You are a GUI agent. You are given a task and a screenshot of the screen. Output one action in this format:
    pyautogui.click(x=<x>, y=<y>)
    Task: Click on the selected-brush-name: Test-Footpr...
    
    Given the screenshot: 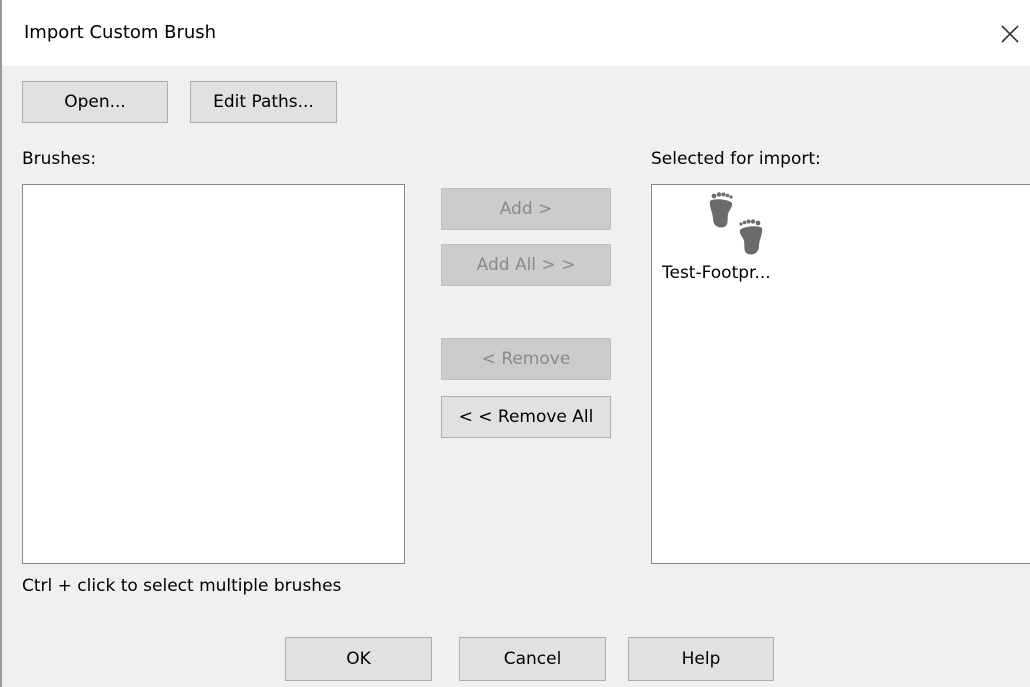 What is the action you would take?
    pyautogui.click(x=716, y=273)
    